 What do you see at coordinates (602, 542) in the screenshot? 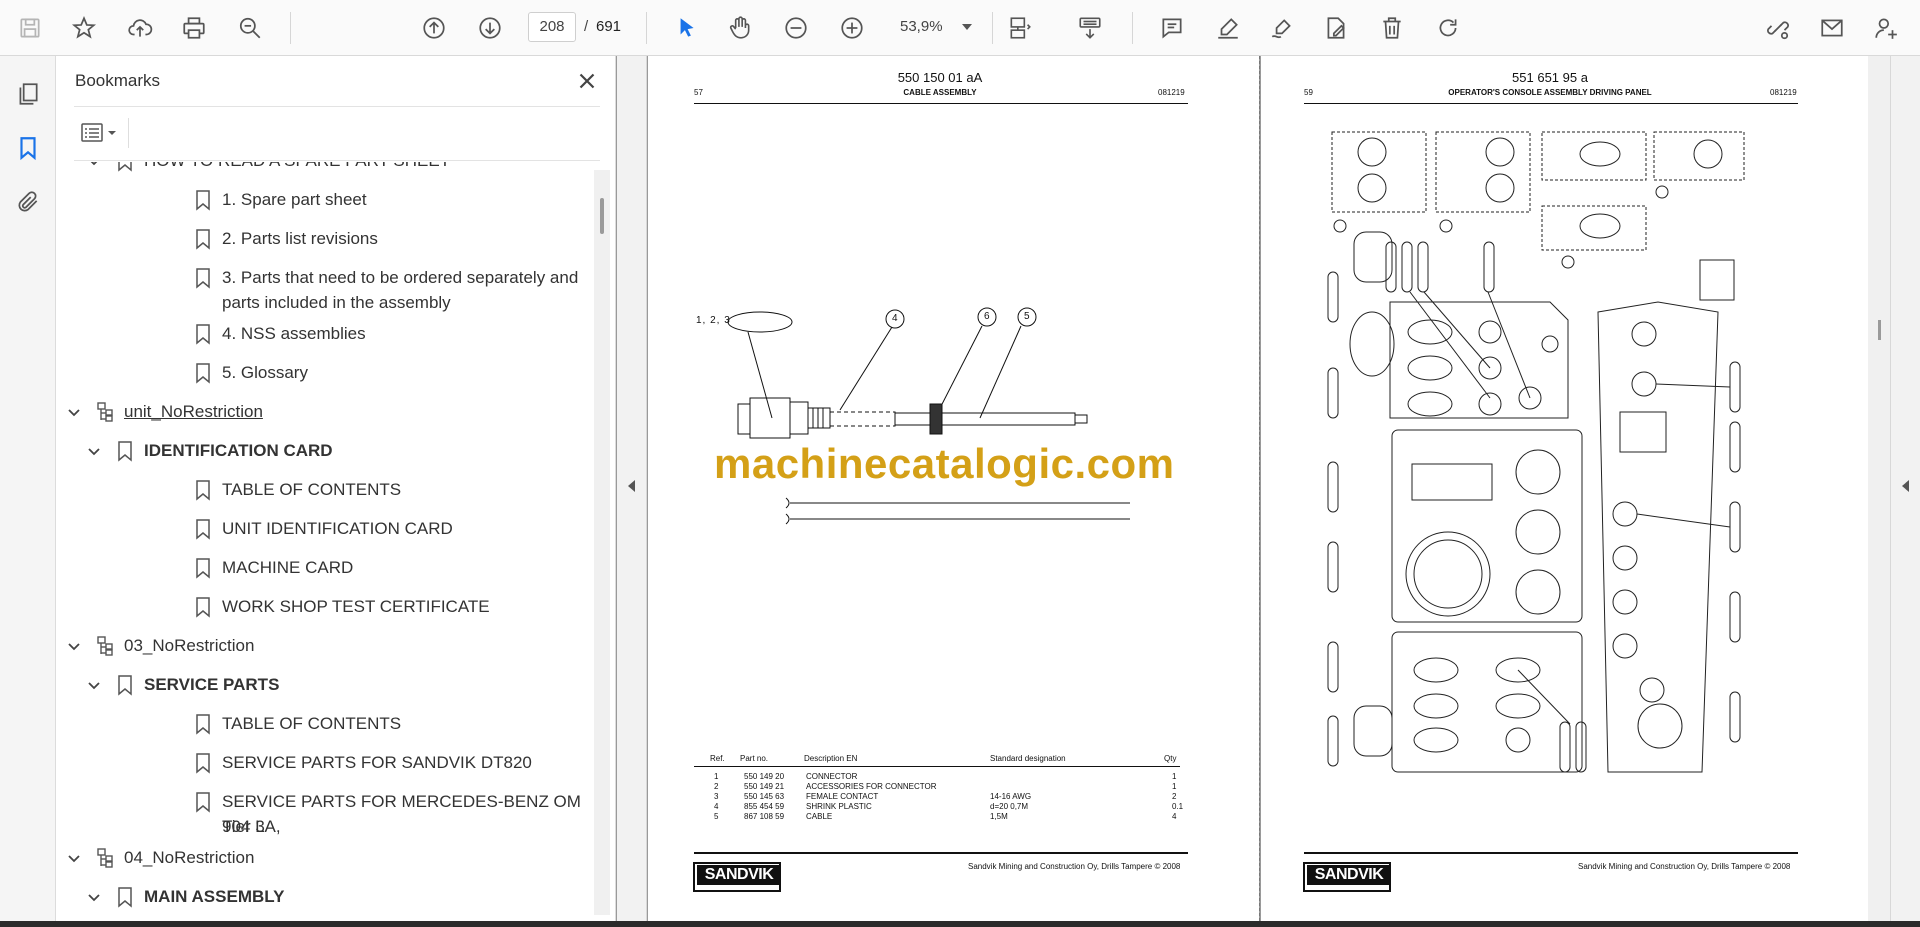
I see `bookmarks-scrollbar` at bounding box center [602, 542].